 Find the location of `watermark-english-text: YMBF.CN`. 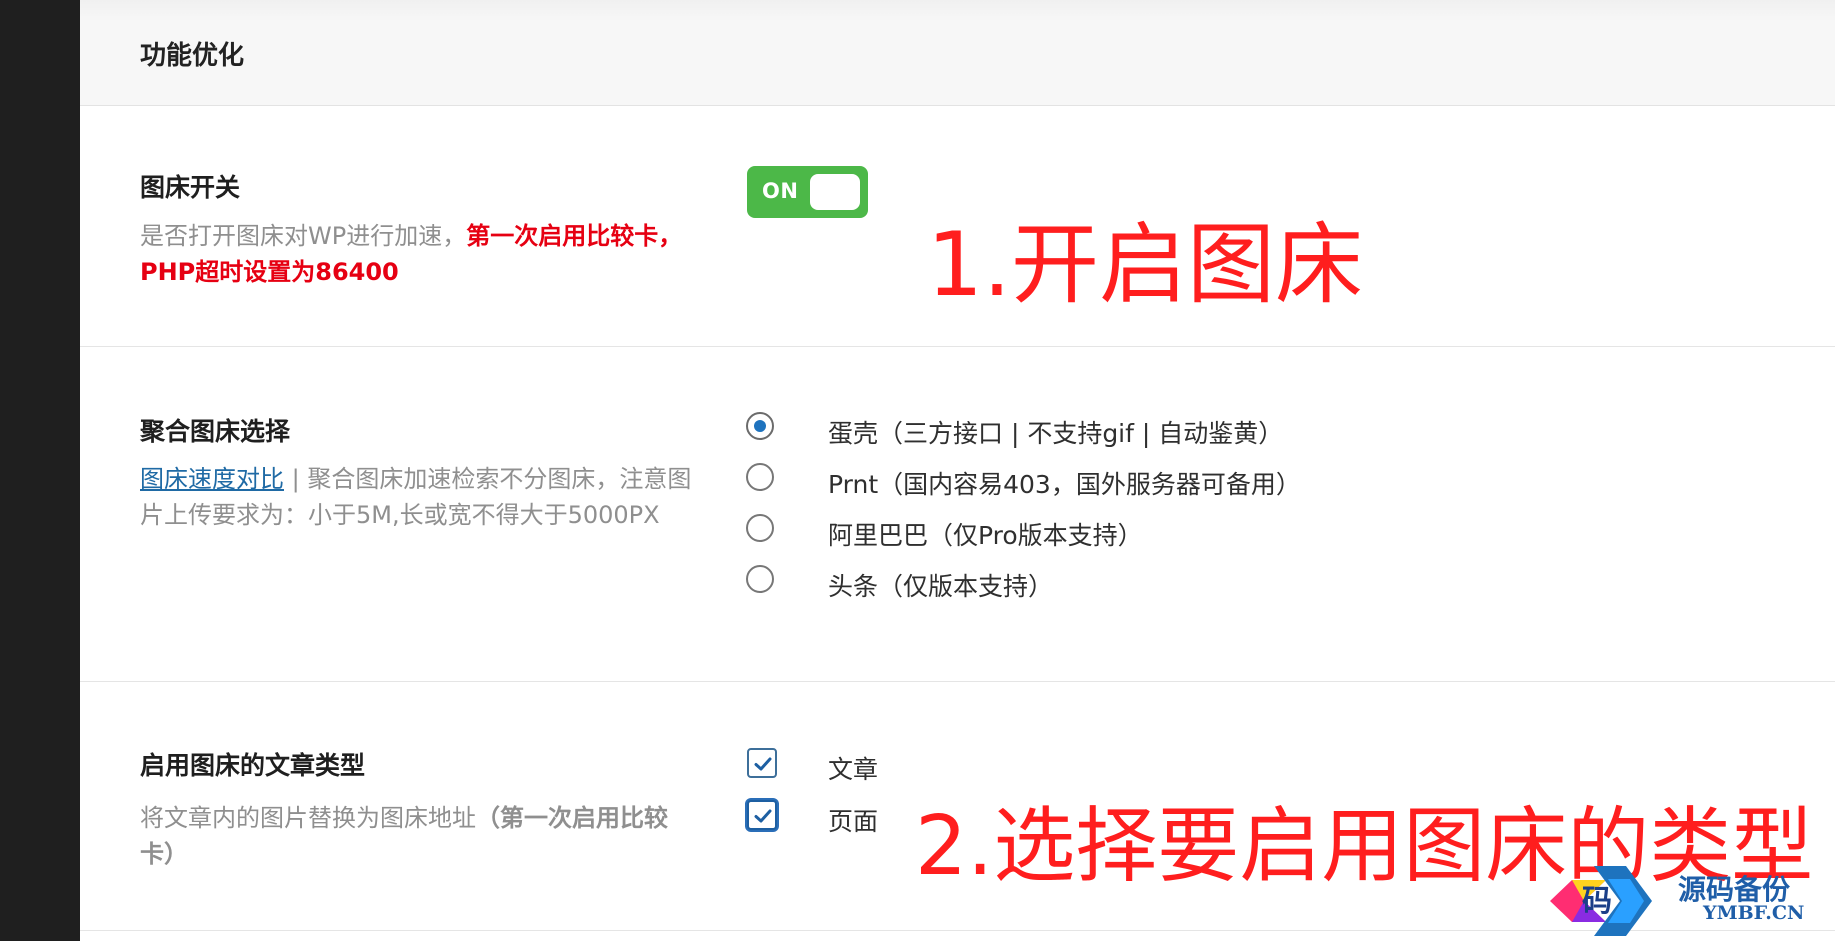

watermark-english-text: YMBF.CN is located at coordinates (1754, 913).